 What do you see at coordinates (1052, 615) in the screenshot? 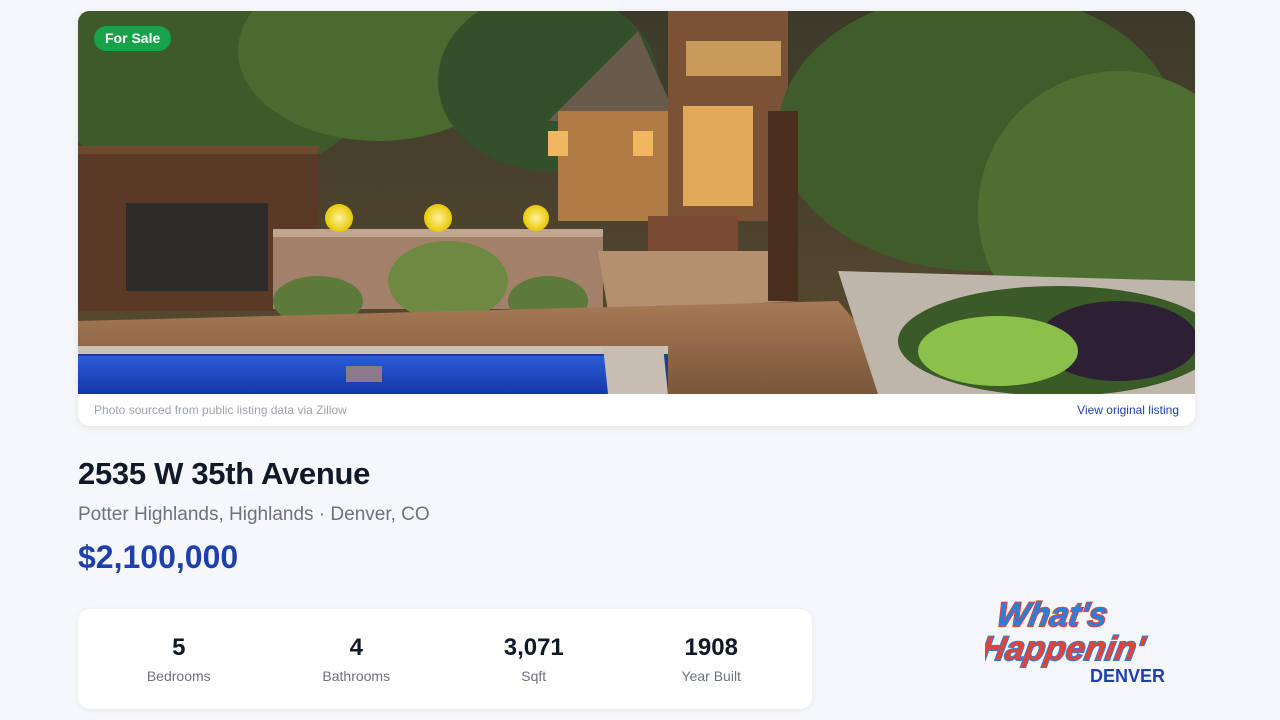
I see `logo-line1: What's` at bounding box center [1052, 615].